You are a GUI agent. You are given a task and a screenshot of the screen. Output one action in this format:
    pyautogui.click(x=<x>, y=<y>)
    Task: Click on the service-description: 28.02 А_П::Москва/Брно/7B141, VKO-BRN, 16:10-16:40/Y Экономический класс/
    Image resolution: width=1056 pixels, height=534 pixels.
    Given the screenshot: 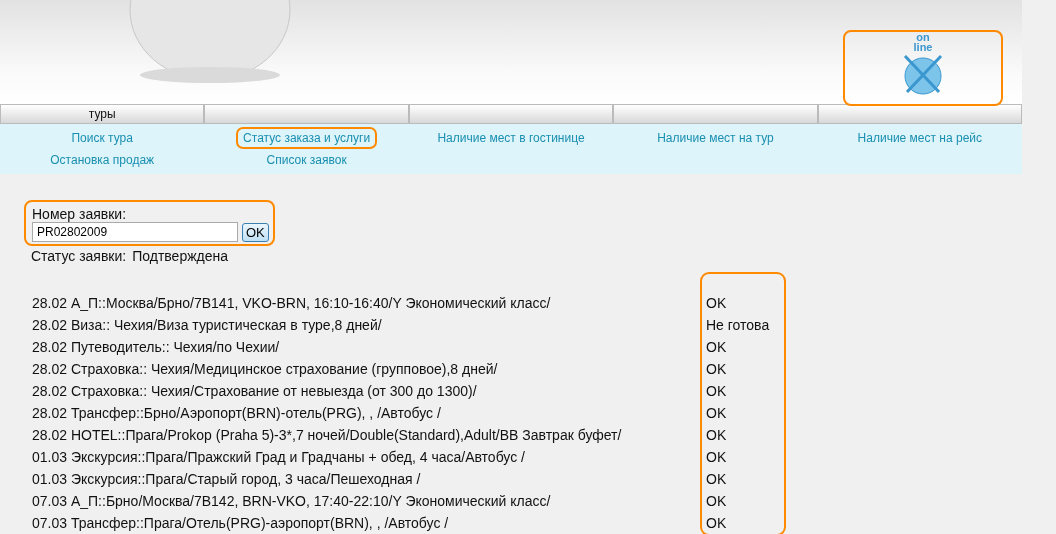 What is the action you would take?
    pyautogui.click(x=292, y=303)
    